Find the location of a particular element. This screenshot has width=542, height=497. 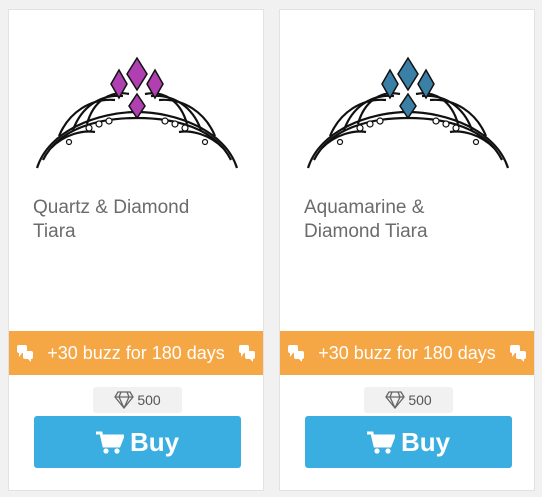

product-name: Quartz & Diamond Tiara is located at coordinates (111, 219).